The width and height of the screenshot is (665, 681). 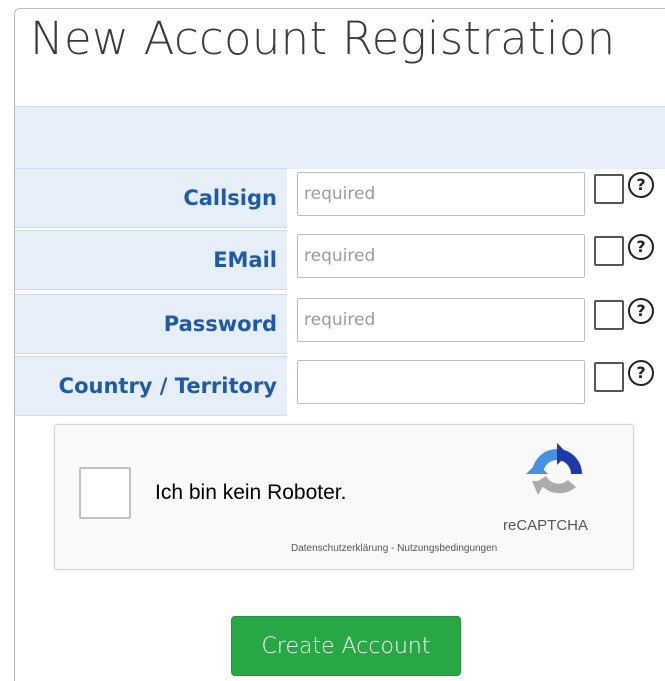 I want to click on callsign-checkbox, so click(x=609, y=189).